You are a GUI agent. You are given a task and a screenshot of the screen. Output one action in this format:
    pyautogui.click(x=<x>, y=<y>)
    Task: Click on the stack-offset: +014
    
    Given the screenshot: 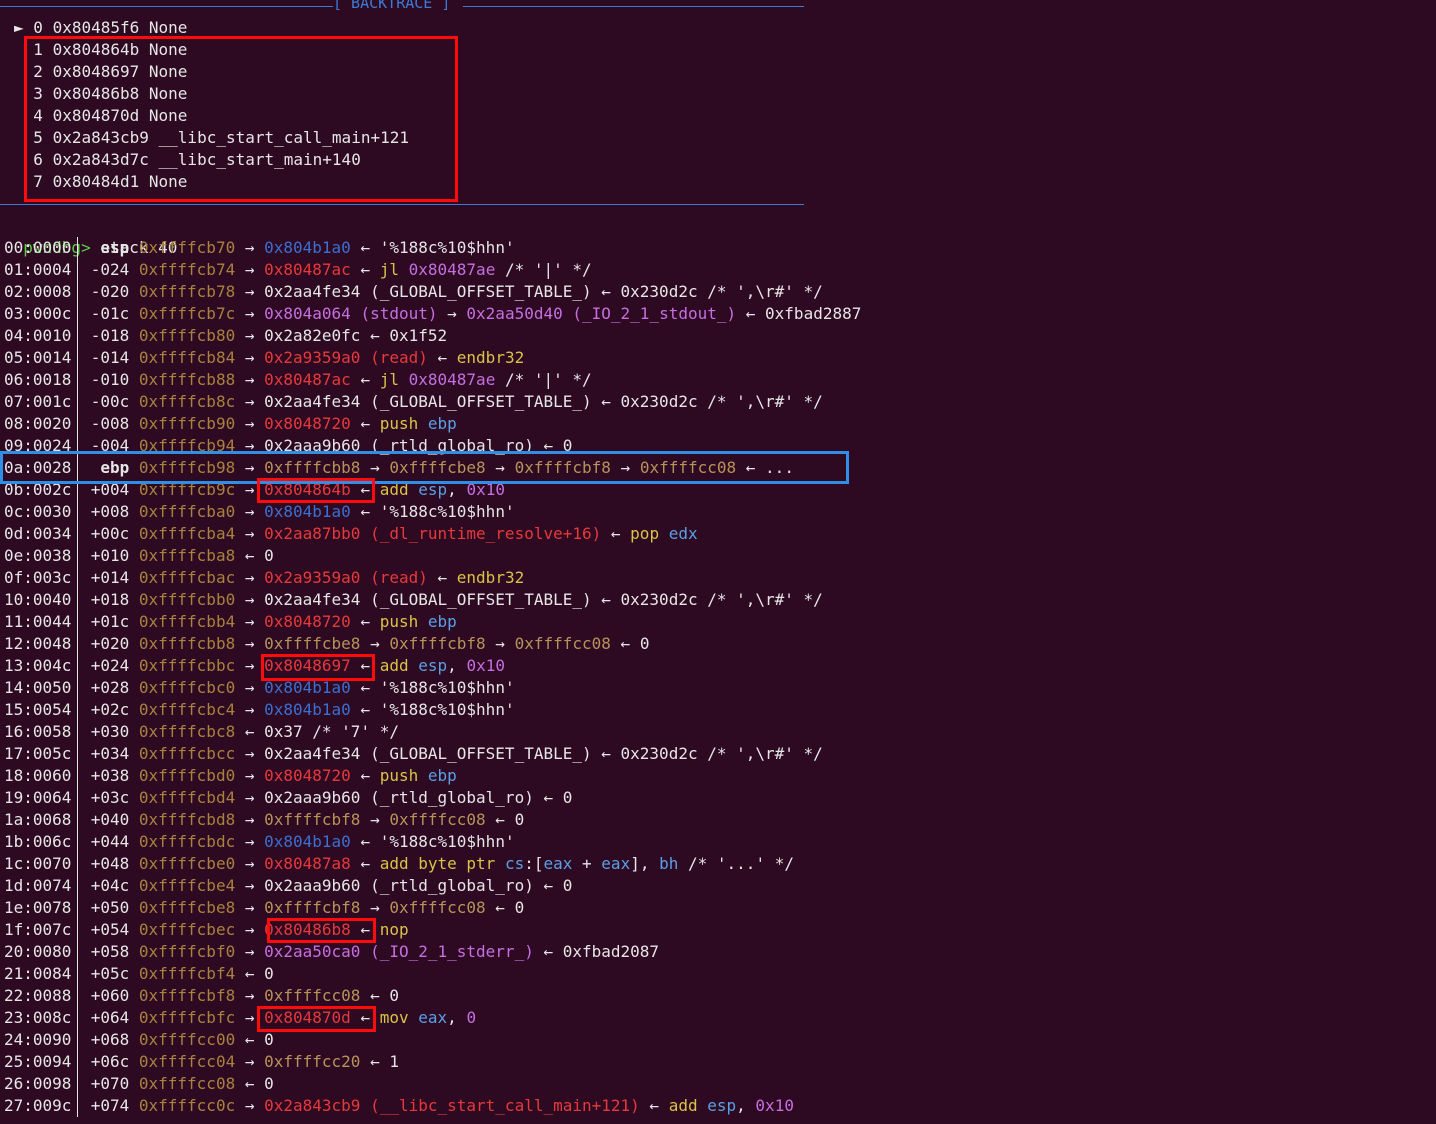 What is the action you would take?
    pyautogui.click(x=110, y=577)
    